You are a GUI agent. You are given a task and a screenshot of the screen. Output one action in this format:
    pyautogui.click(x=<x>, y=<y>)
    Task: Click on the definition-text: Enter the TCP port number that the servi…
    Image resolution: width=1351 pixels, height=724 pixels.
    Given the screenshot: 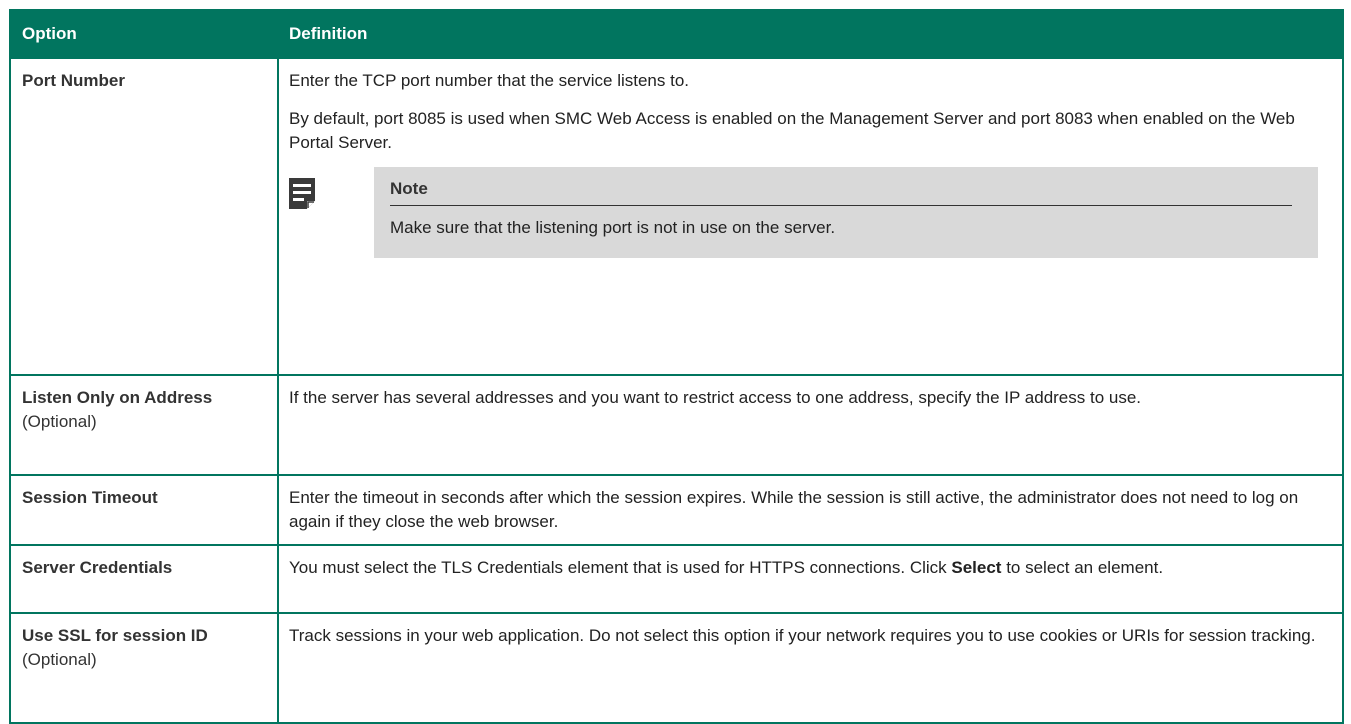 What is the action you would take?
    pyautogui.click(x=489, y=80)
    